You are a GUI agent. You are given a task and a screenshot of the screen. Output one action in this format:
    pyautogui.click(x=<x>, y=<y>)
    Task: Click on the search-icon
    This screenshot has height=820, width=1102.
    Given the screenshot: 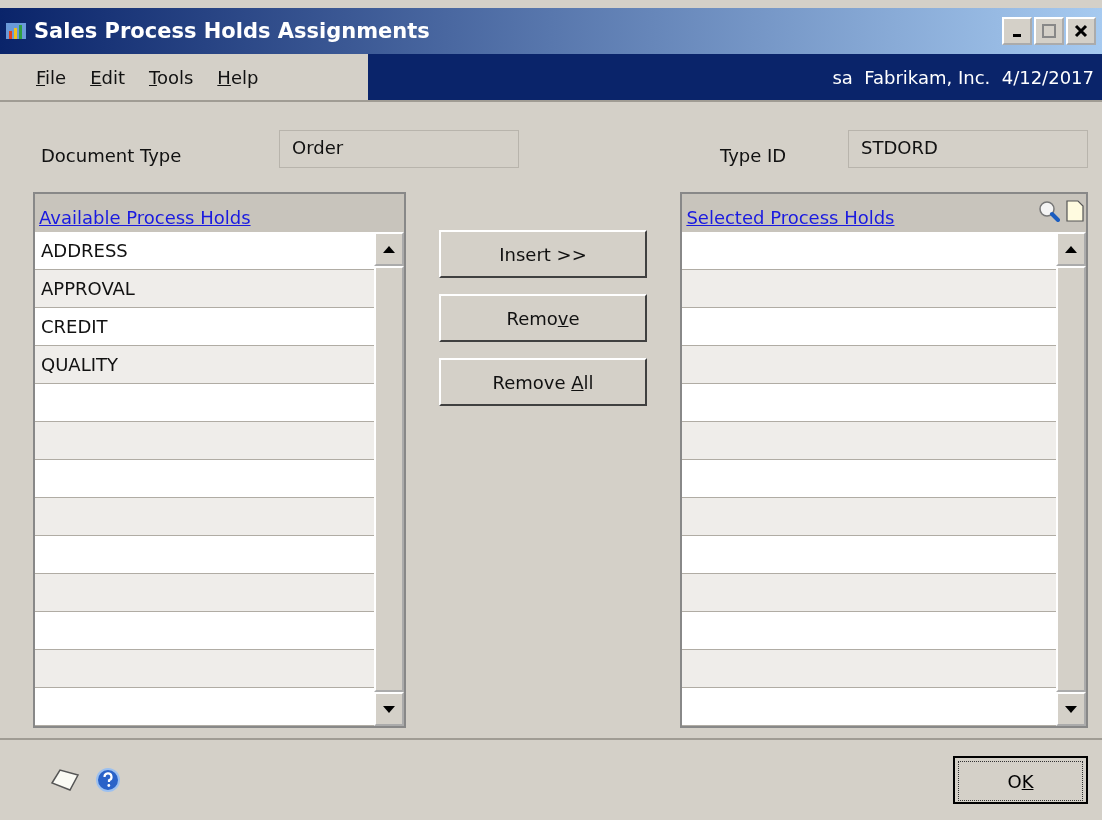 What is the action you would take?
    pyautogui.click(x=1049, y=211)
    